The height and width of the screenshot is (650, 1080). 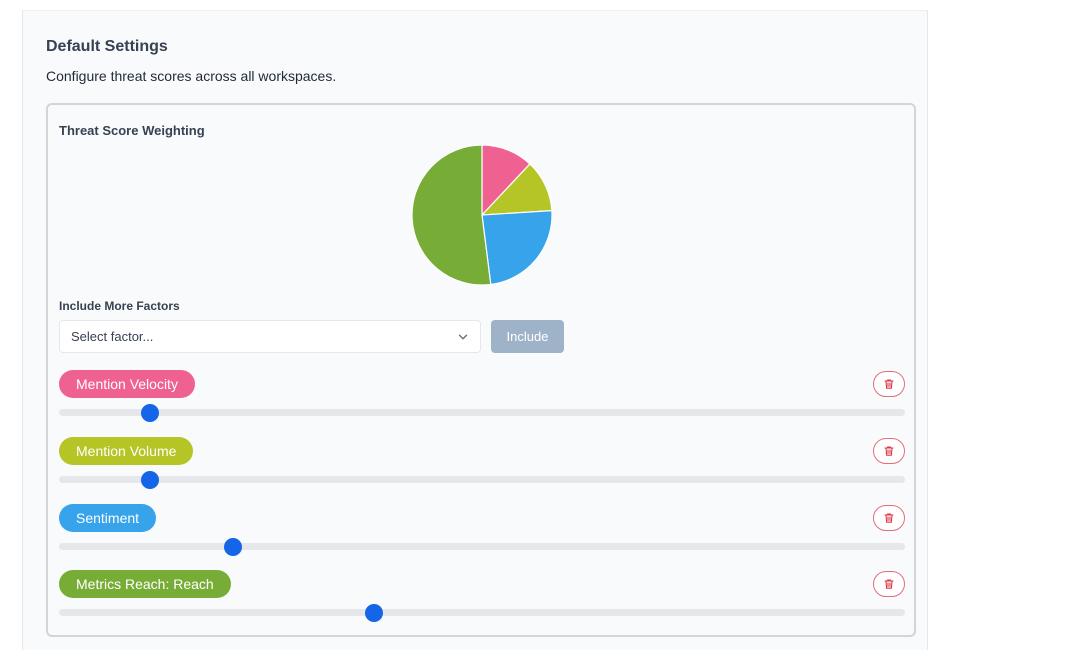 I want to click on include-button: Include, so click(x=527, y=336).